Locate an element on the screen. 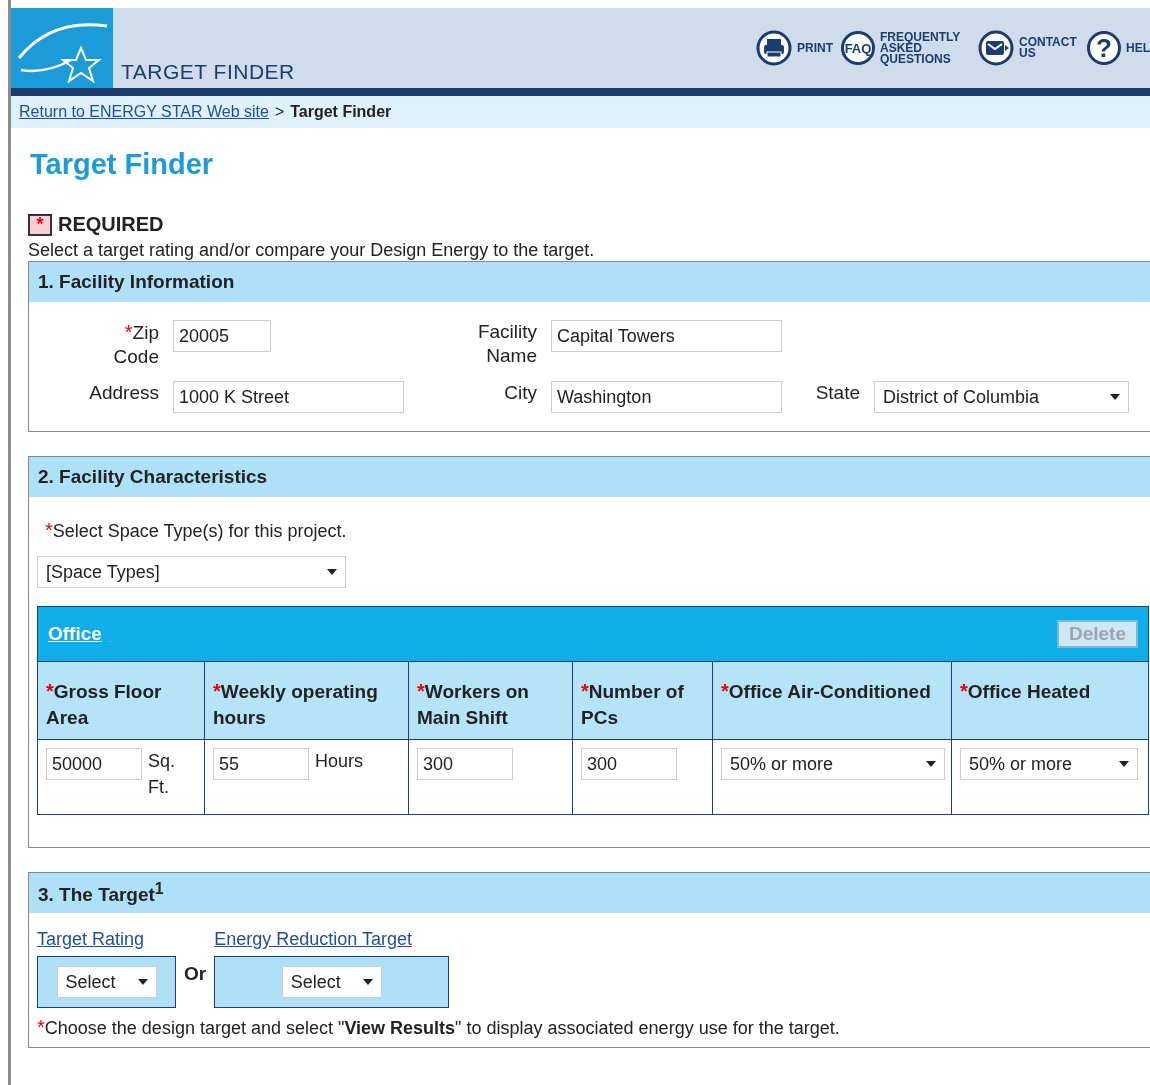 This screenshot has height=1085, width=1150. required-marker: * is located at coordinates (40, 224).